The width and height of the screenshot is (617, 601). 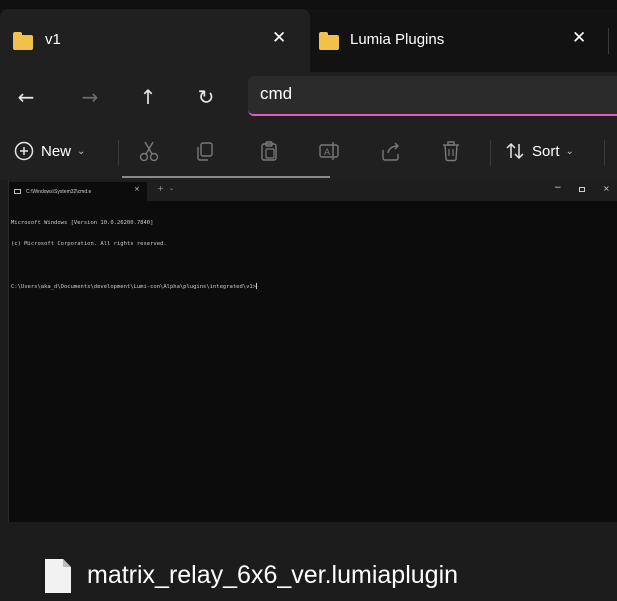 I want to click on paste-button, so click(x=269, y=151).